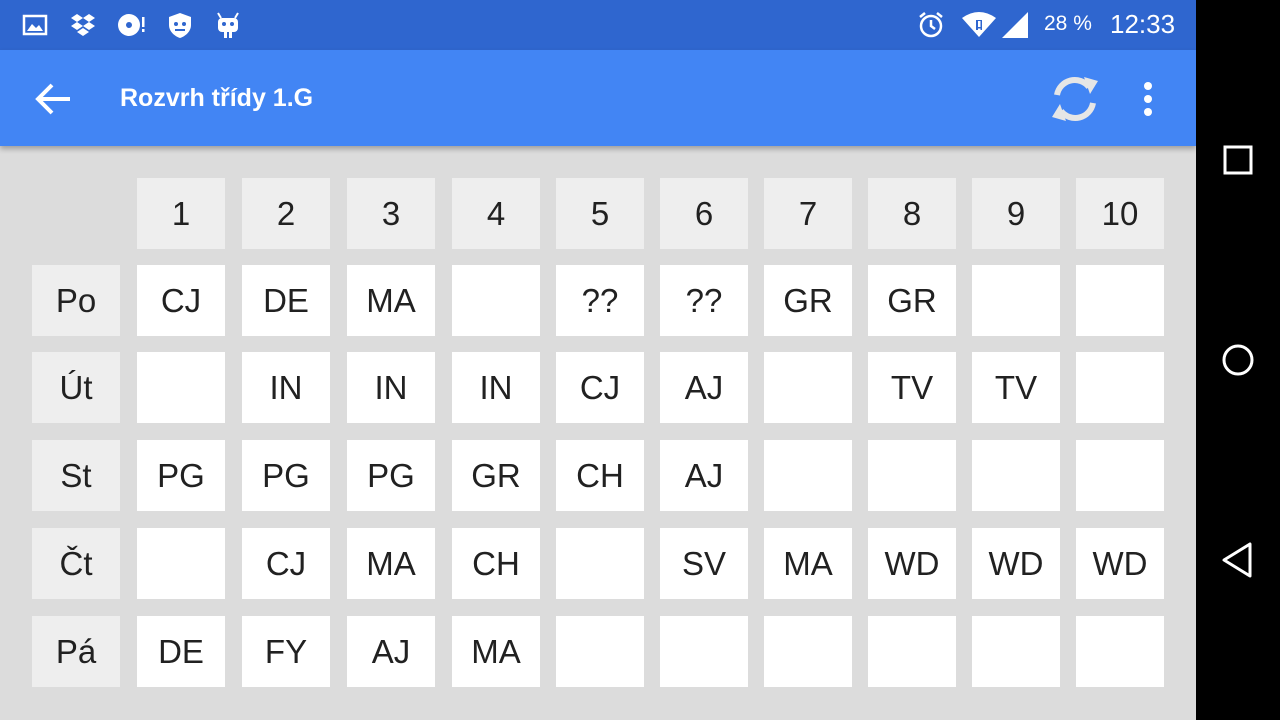  Describe the element at coordinates (76, 651) in the screenshot. I see `day-label: Pá` at that location.